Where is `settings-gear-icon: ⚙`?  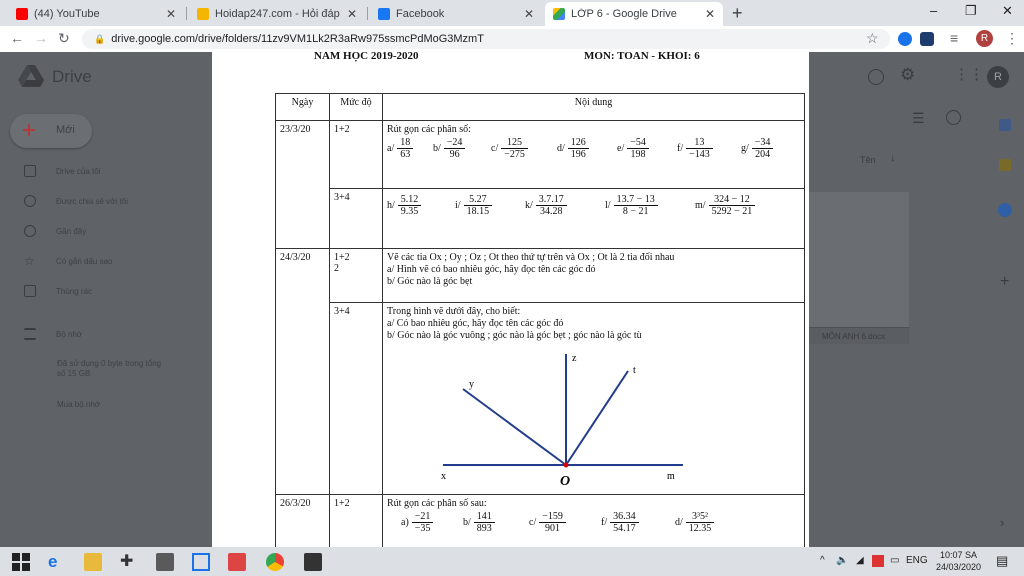
settings-gear-icon: ⚙ is located at coordinates (907, 75).